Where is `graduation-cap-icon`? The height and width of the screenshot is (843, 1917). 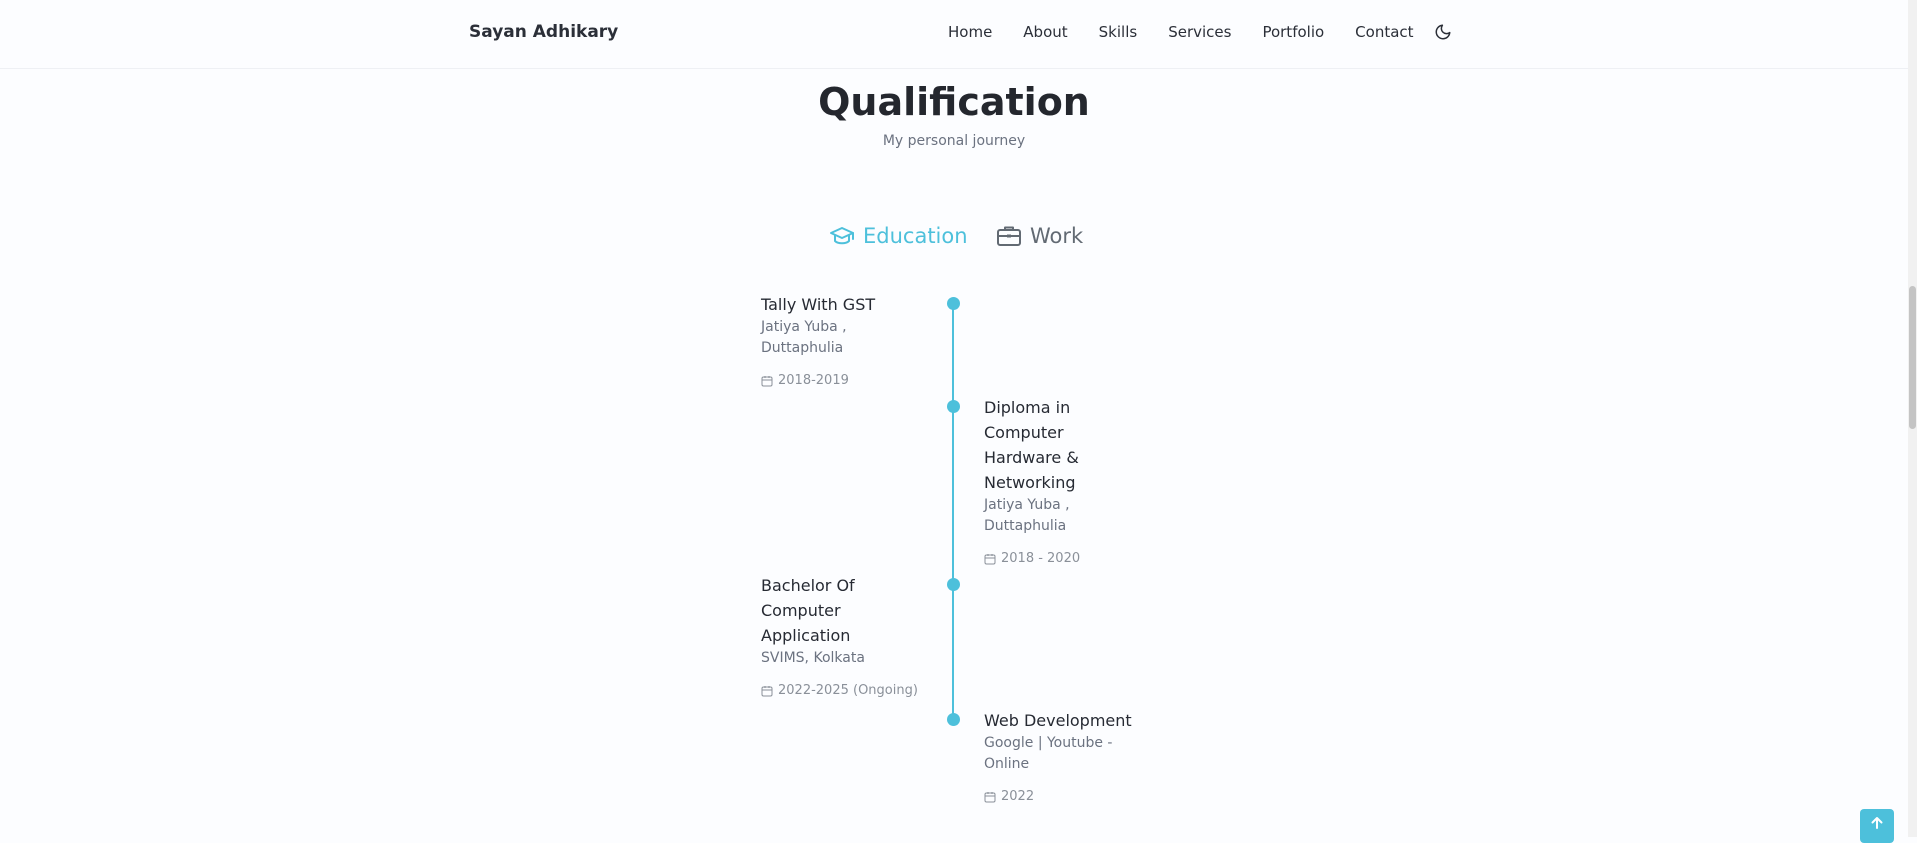 graduation-cap-icon is located at coordinates (842, 236).